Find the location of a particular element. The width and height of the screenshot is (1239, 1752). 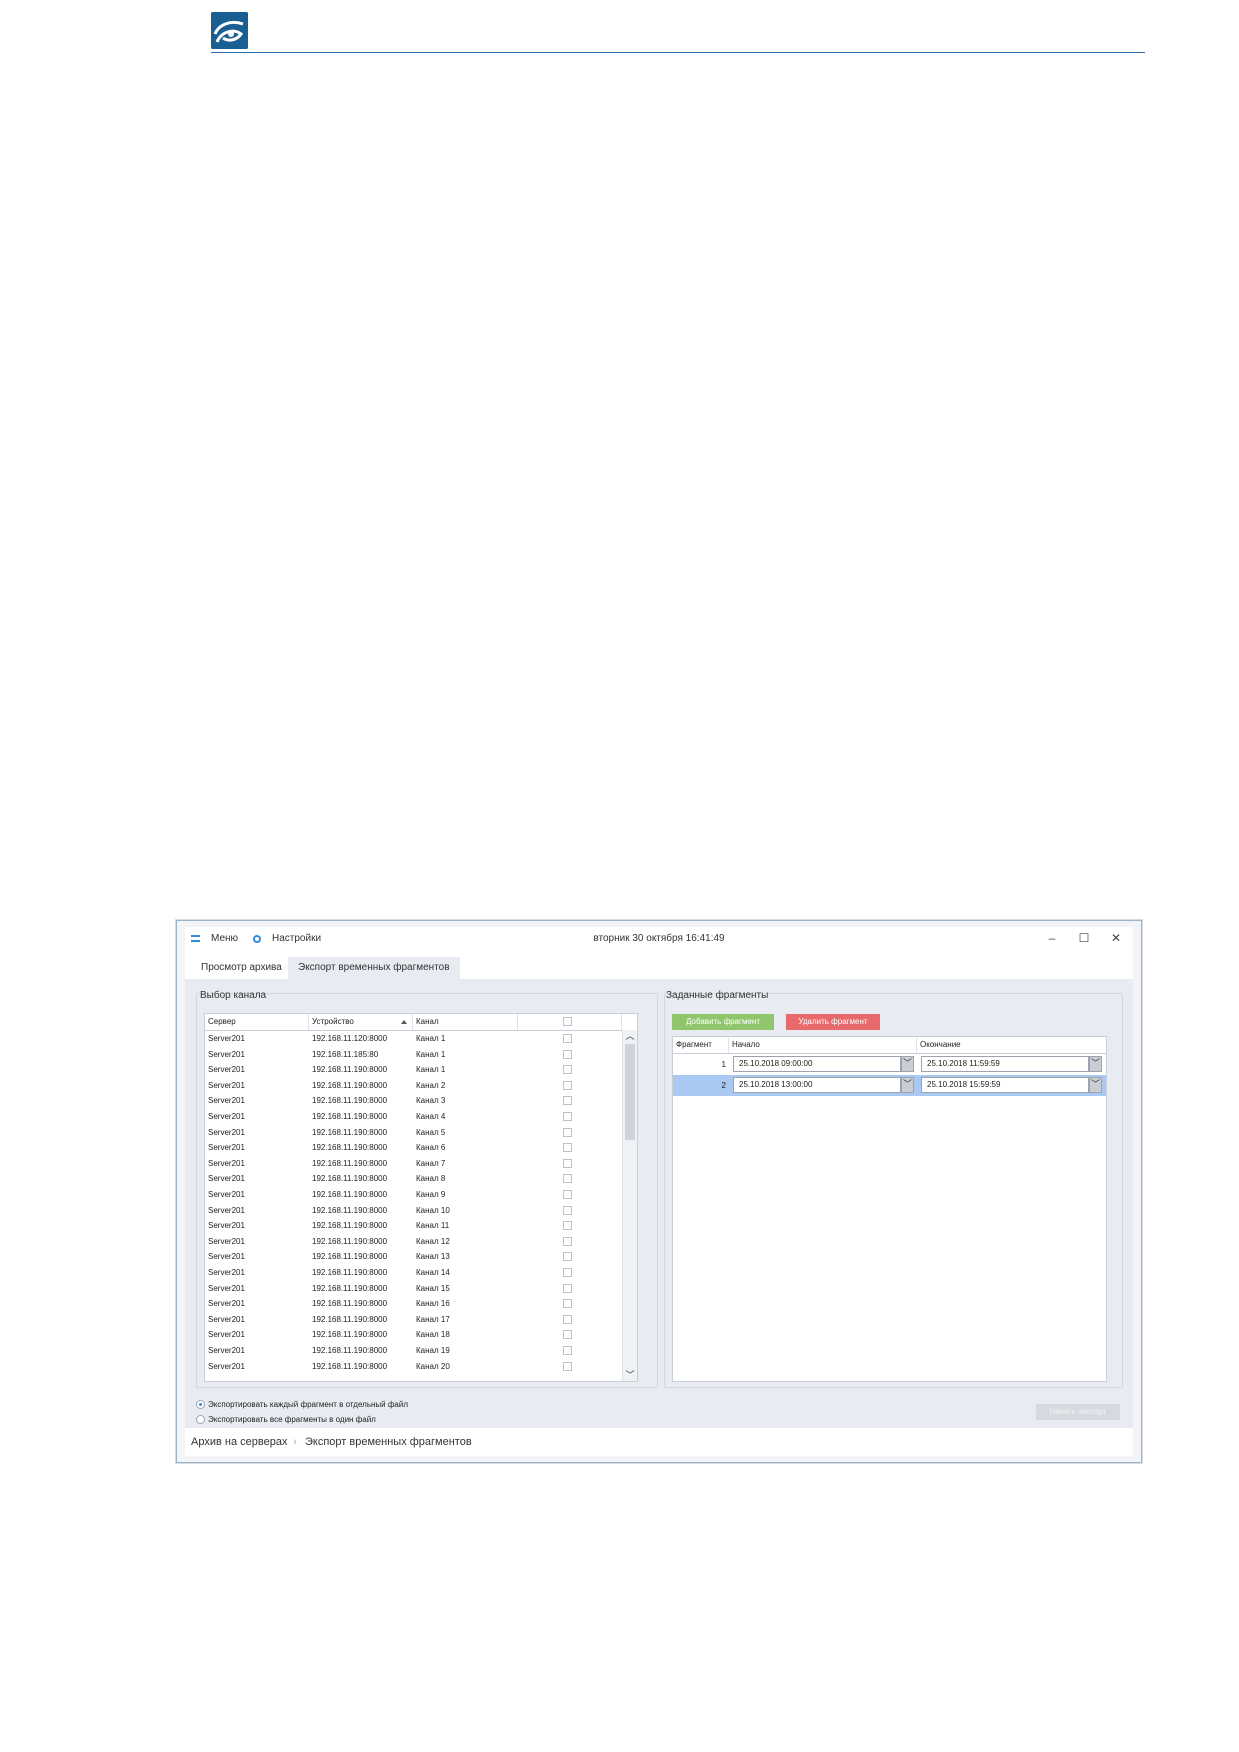

channel-row: Server201 192.168.11.190:8000 Канал 10 is located at coordinates (421, 1211).